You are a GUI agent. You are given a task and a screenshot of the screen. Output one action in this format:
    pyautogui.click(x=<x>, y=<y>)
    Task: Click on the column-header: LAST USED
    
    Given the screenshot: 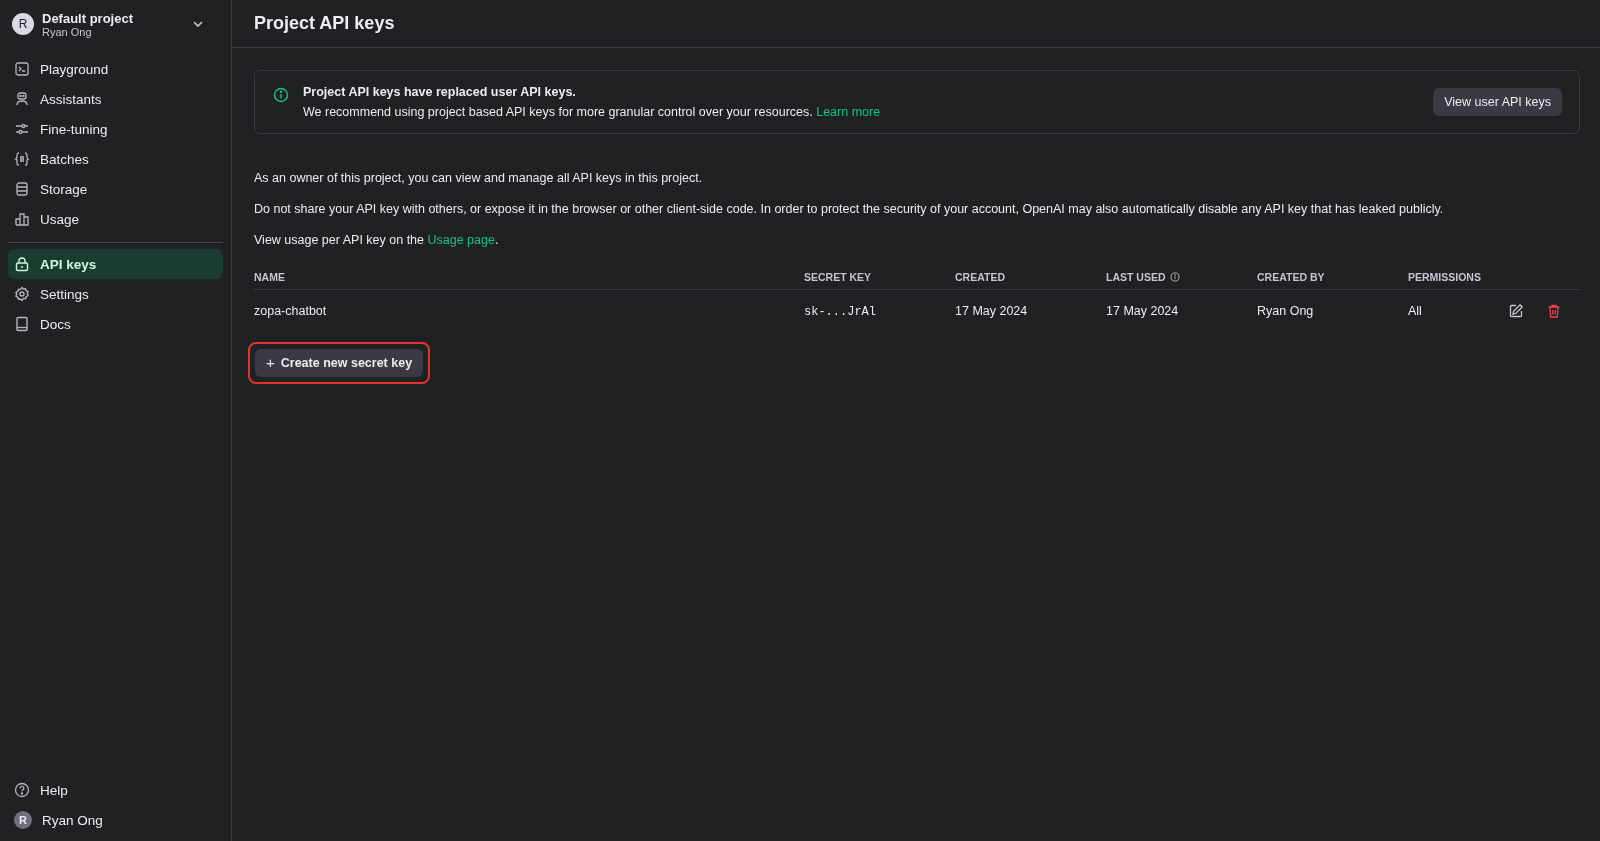 What is the action you would take?
    pyautogui.click(x=1136, y=277)
    